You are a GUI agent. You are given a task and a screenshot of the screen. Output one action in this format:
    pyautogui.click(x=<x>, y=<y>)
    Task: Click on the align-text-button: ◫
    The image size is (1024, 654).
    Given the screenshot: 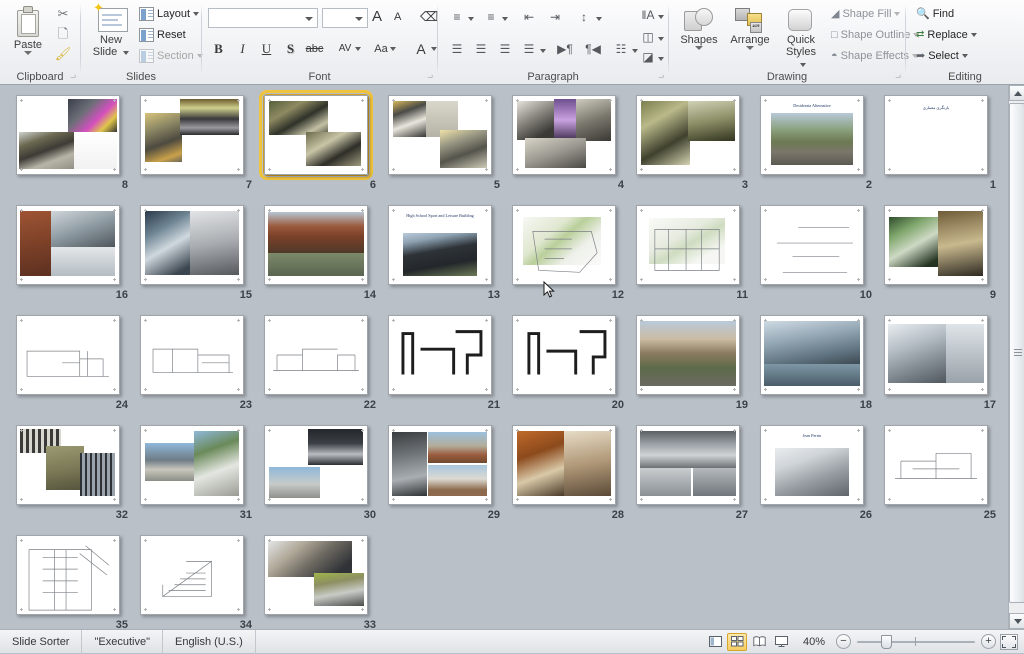 What is the action you would take?
    pyautogui.click(x=648, y=37)
    